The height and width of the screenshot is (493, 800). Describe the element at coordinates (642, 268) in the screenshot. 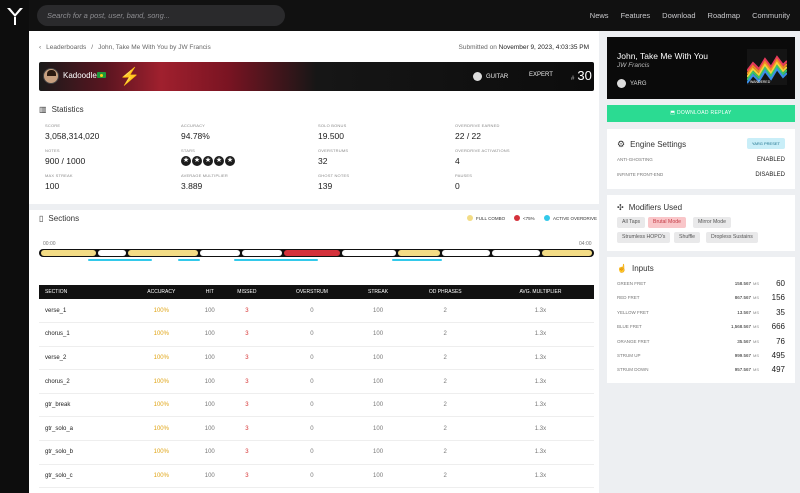

I see `inputs-title: Inputs` at that location.